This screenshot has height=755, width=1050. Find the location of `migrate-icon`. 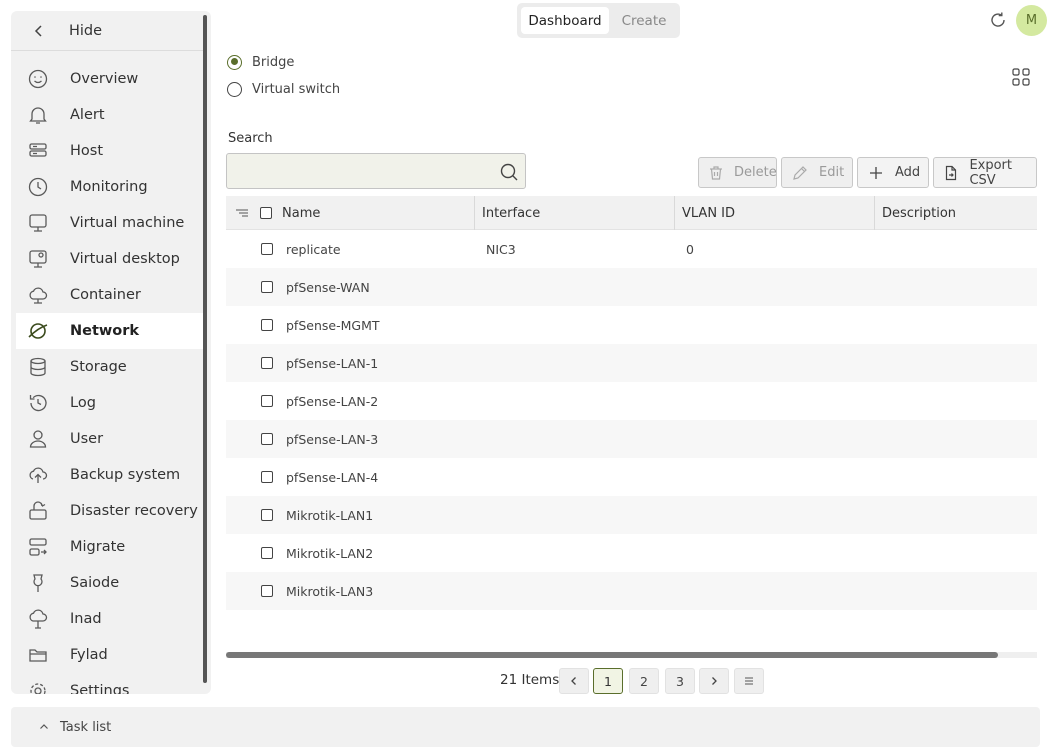

migrate-icon is located at coordinates (38, 547).